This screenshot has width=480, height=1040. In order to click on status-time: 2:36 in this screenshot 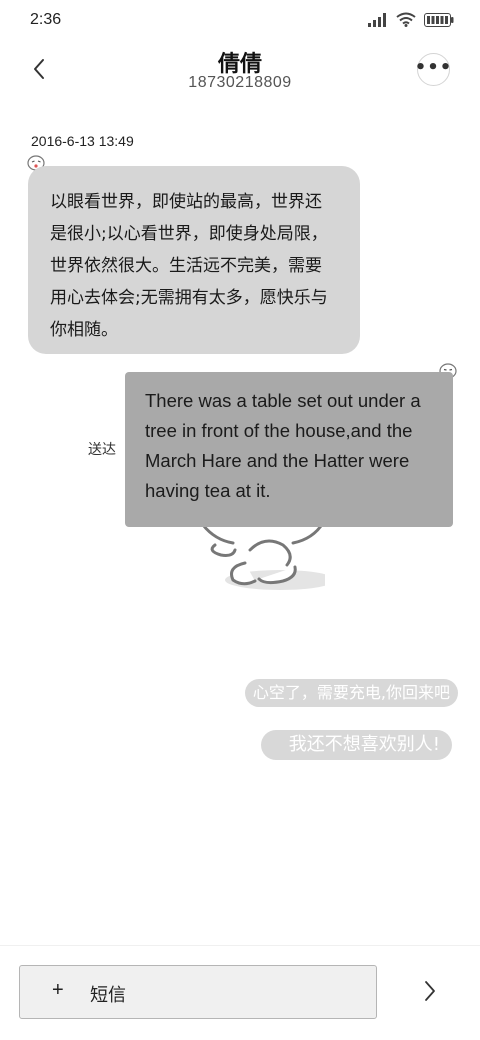, I will do `click(46, 19)`.